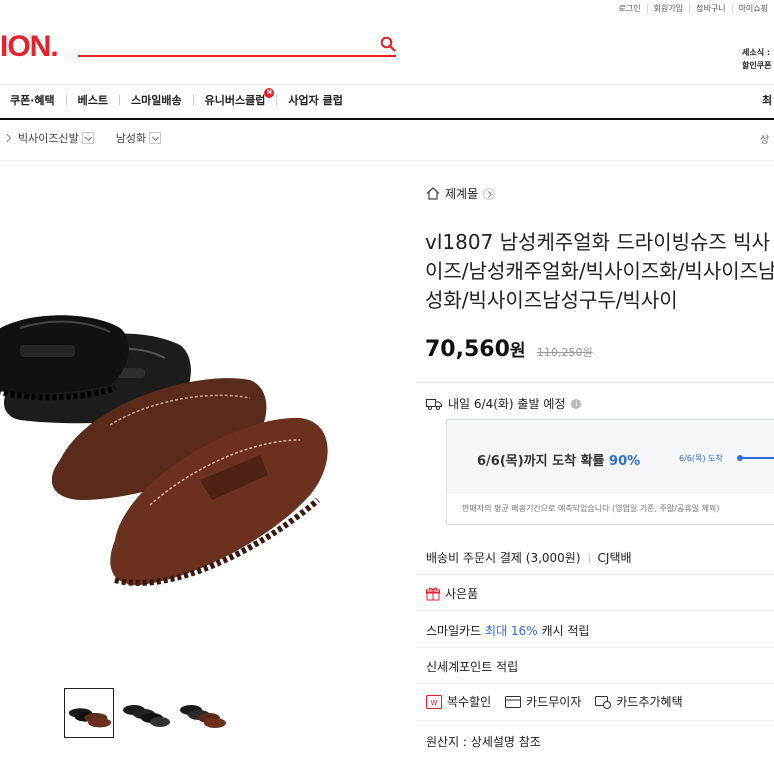 Image resolution: width=774 pixels, height=774 pixels. I want to click on sale-price-unit: 원, so click(517, 351).